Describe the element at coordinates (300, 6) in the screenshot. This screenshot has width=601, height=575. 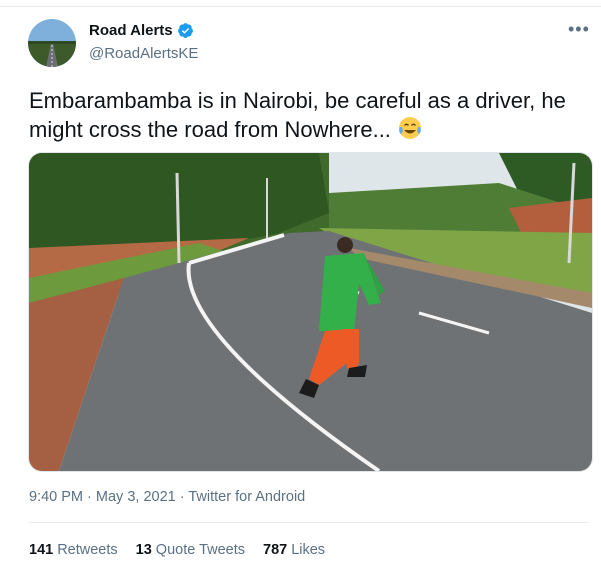
I see `top-border` at that location.